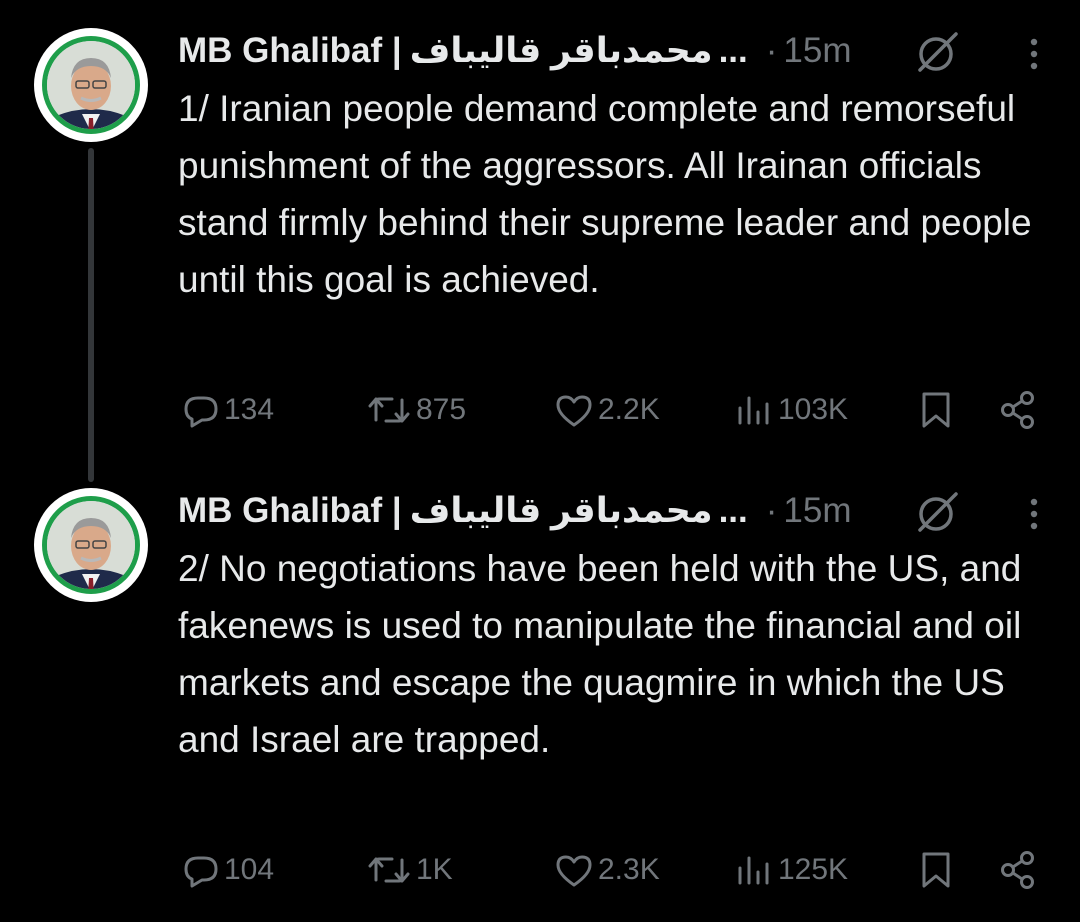 The image size is (1080, 922). What do you see at coordinates (249, 409) in the screenshot?
I see `reply-count: 134` at bounding box center [249, 409].